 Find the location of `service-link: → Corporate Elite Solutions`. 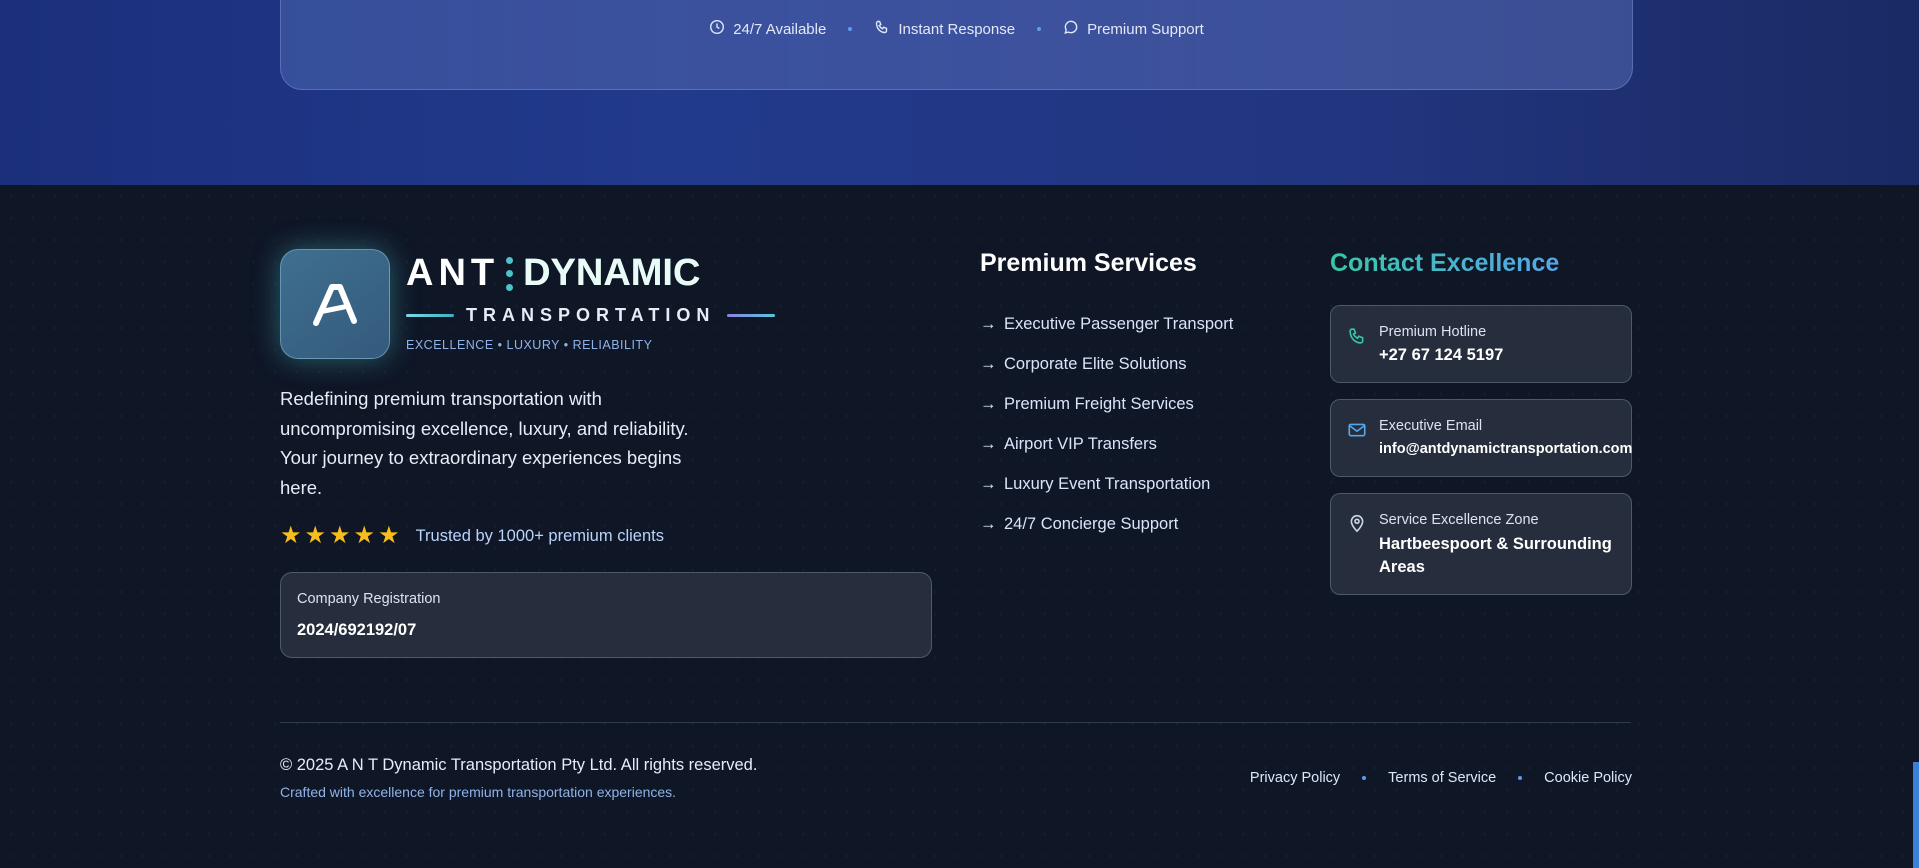

service-link: → Corporate Elite Solutions is located at coordinates (1106, 364).